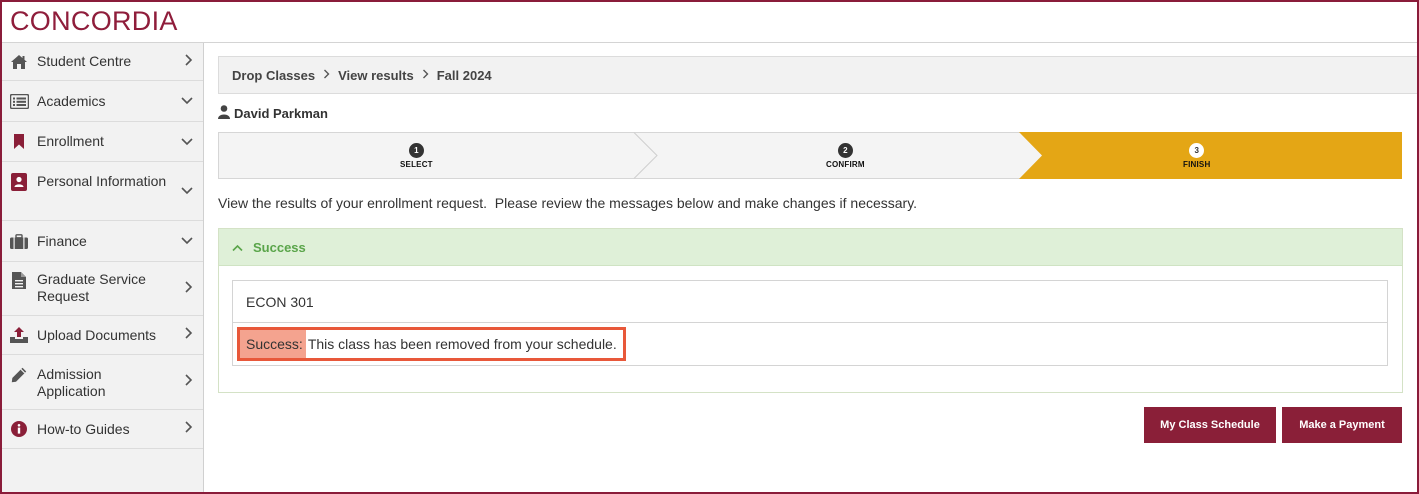 This screenshot has height=494, width=1419. Describe the element at coordinates (845, 150) in the screenshot. I see `step-number: 2` at that location.